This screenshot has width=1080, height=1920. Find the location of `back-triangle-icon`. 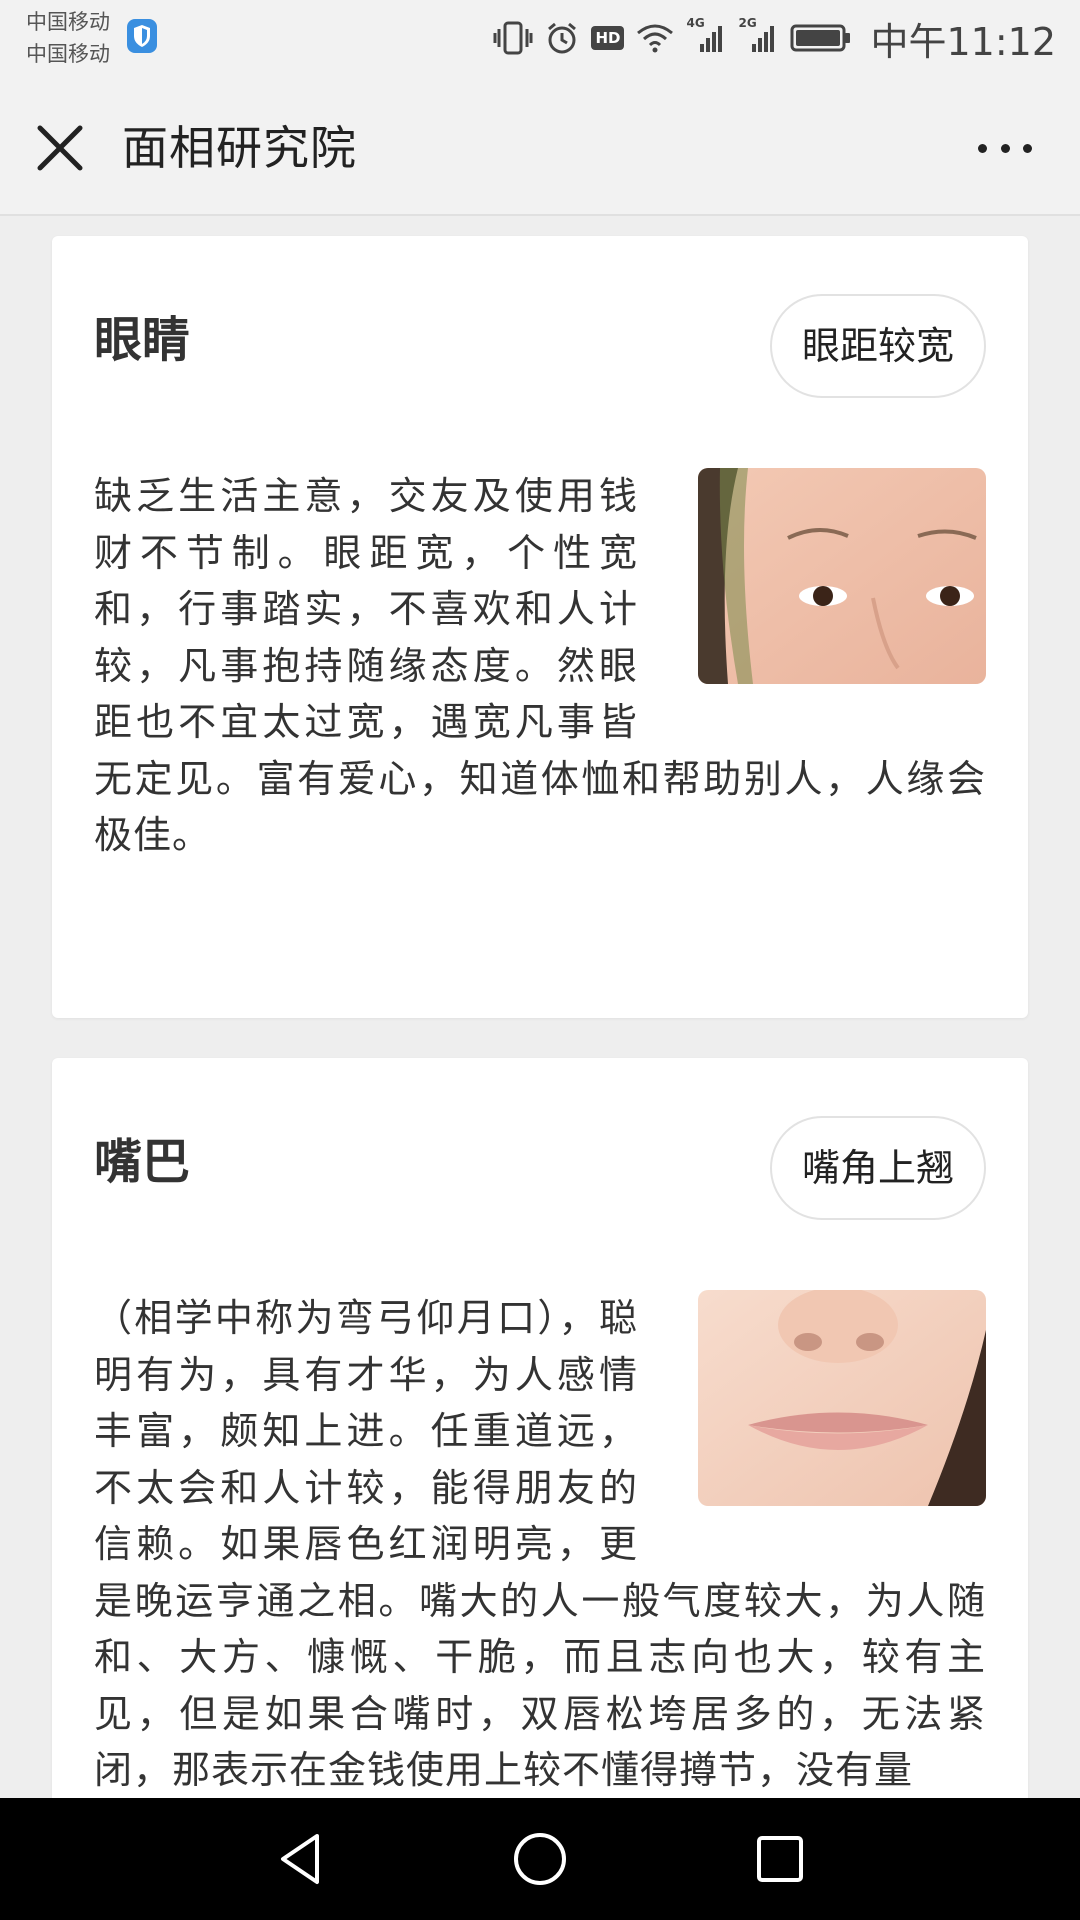

back-triangle-icon is located at coordinates (300, 1859).